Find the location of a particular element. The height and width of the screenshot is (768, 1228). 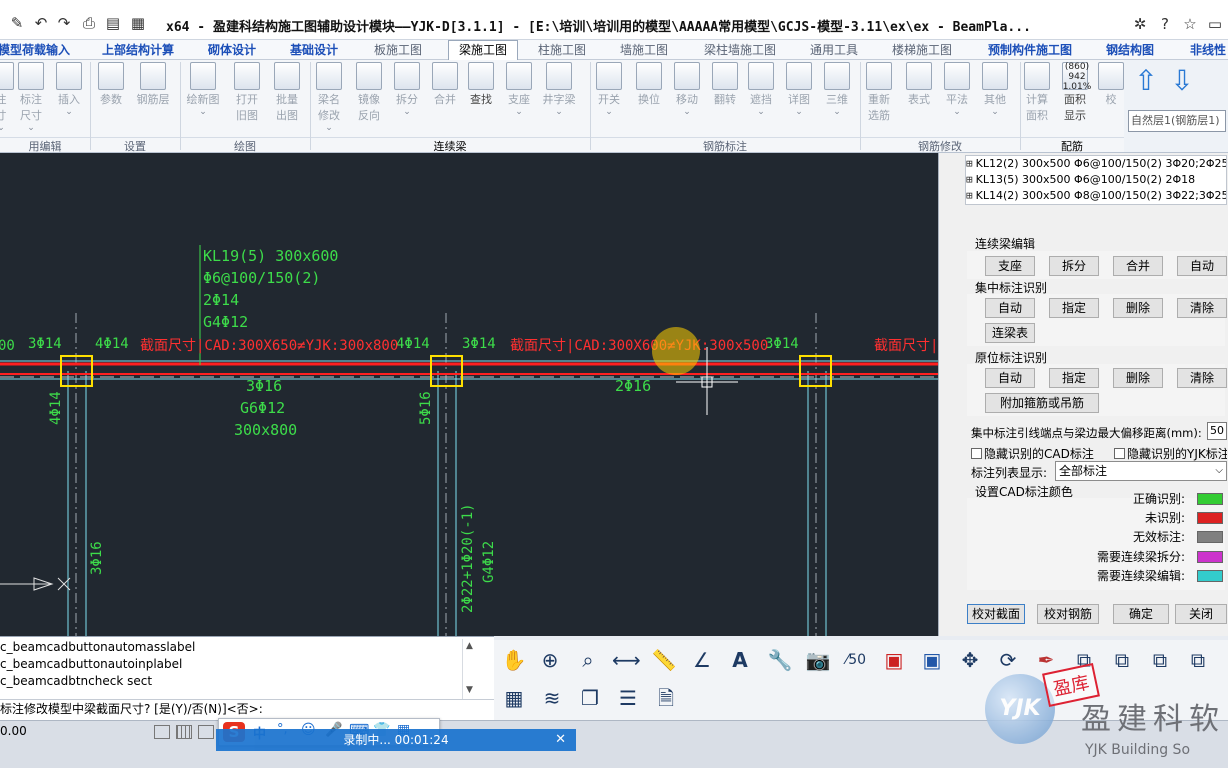

close-recording-icon: ✕ is located at coordinates (560, 740).